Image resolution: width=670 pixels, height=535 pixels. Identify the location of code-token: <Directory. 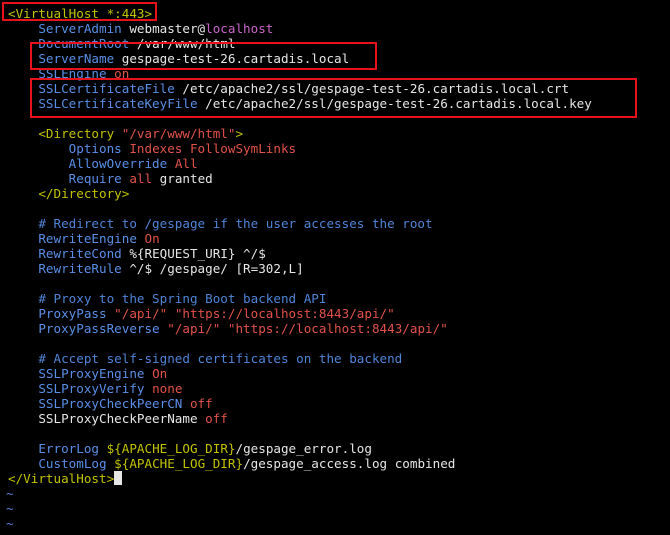
(61, 133).